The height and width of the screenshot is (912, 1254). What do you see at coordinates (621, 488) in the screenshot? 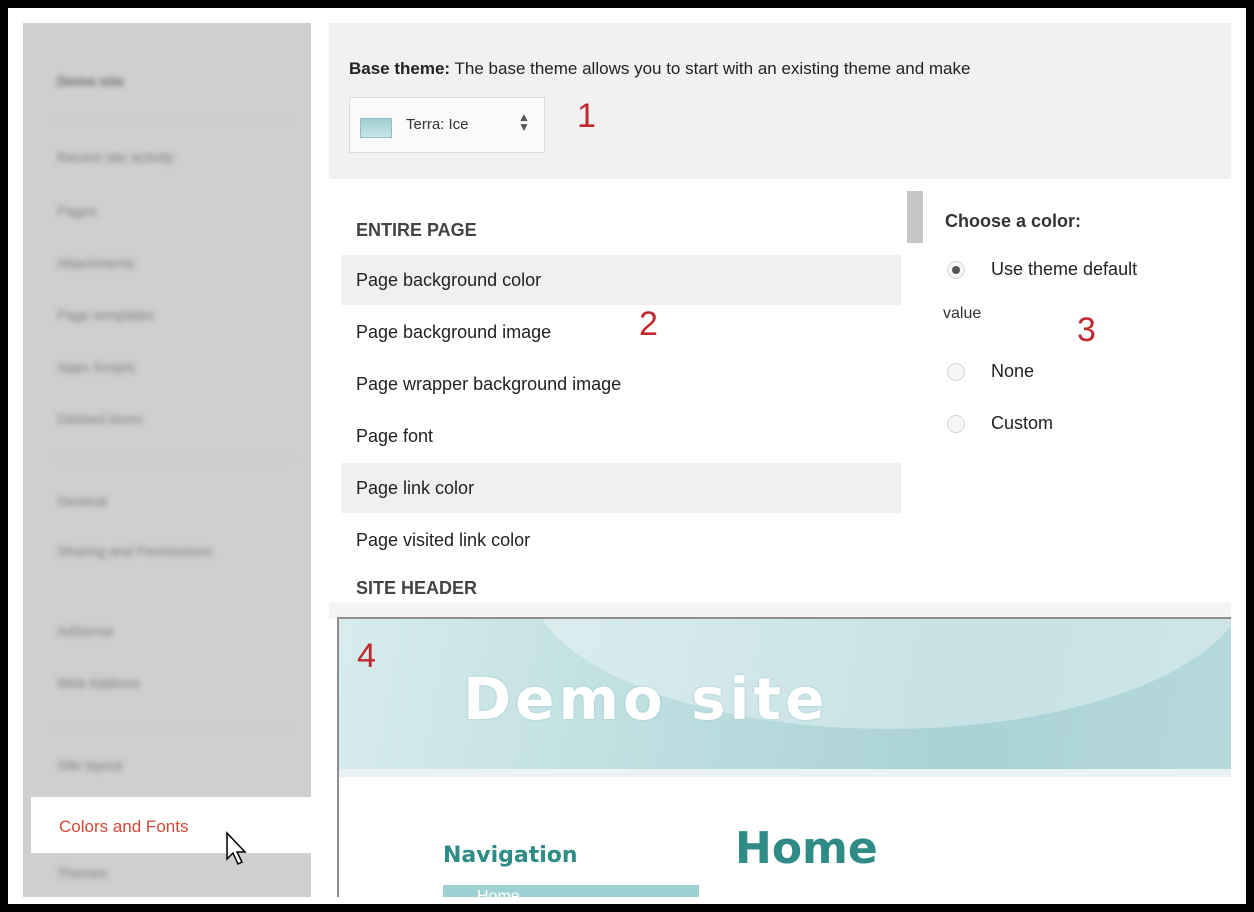
I see `list-item: Page link color` at bounding box center [621, 488].